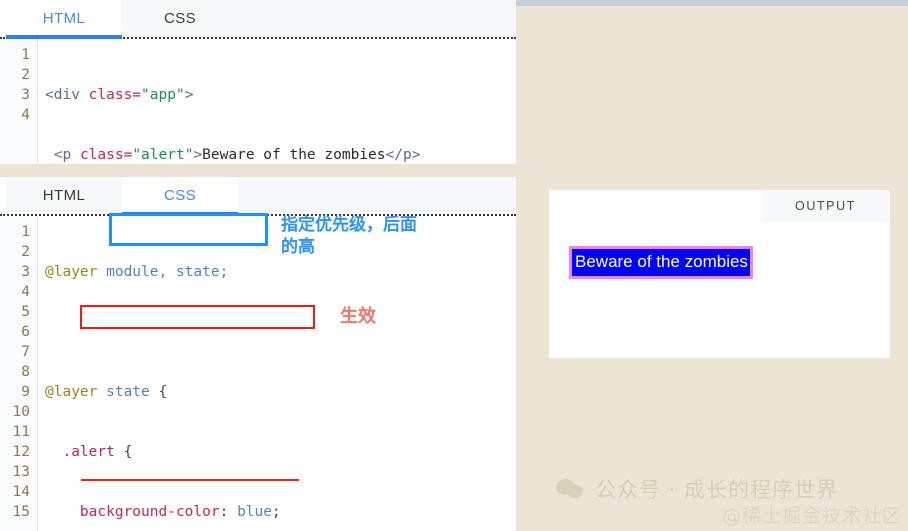  I want to click on line-number: 14, so click(21, 492).